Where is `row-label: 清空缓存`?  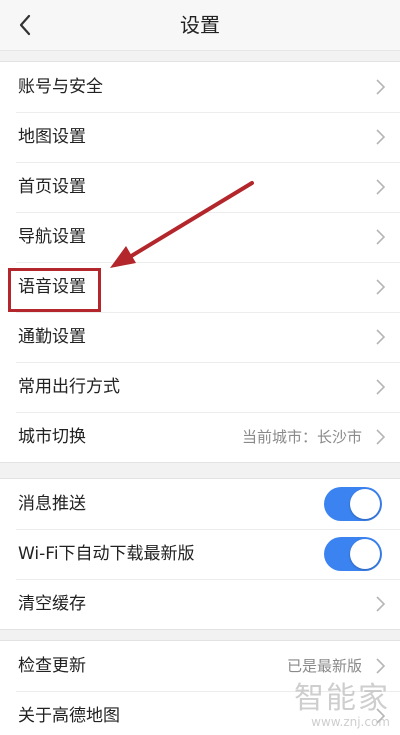
row-label: 清空缓存 is located at coordinates (52, 604).